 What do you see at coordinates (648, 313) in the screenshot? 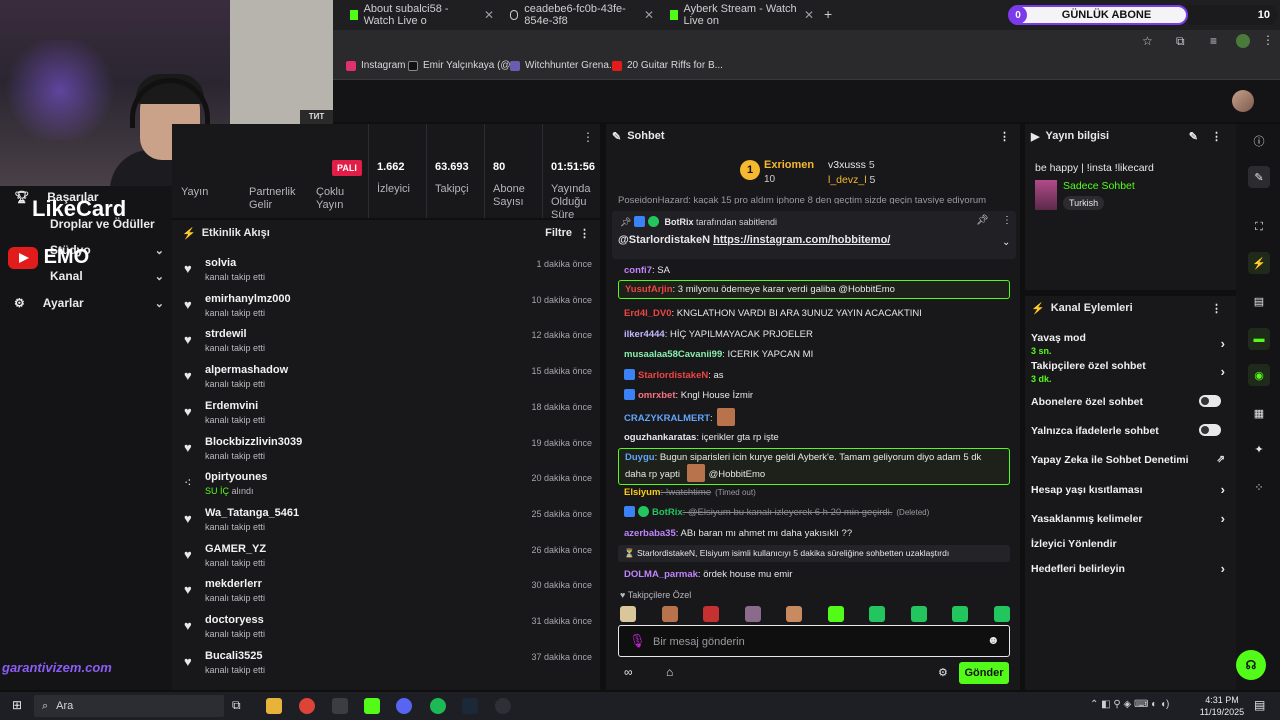
I see `chat-username: Erd4l_DV0` at bounding box center [648, 313].